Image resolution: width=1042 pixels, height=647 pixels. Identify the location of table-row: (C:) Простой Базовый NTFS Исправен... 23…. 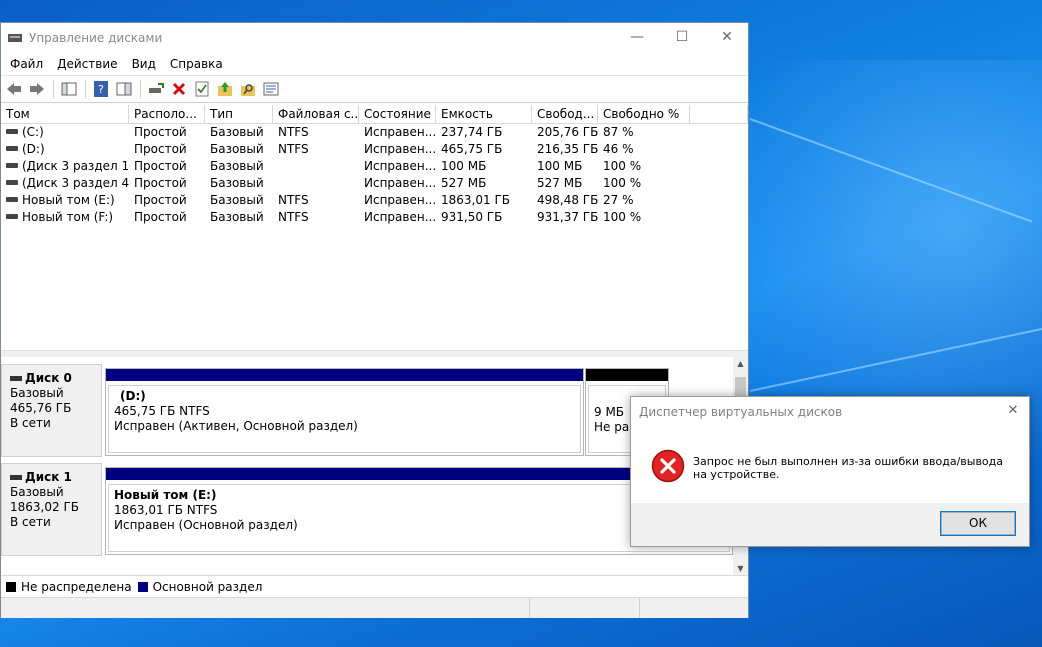
(374, 132).